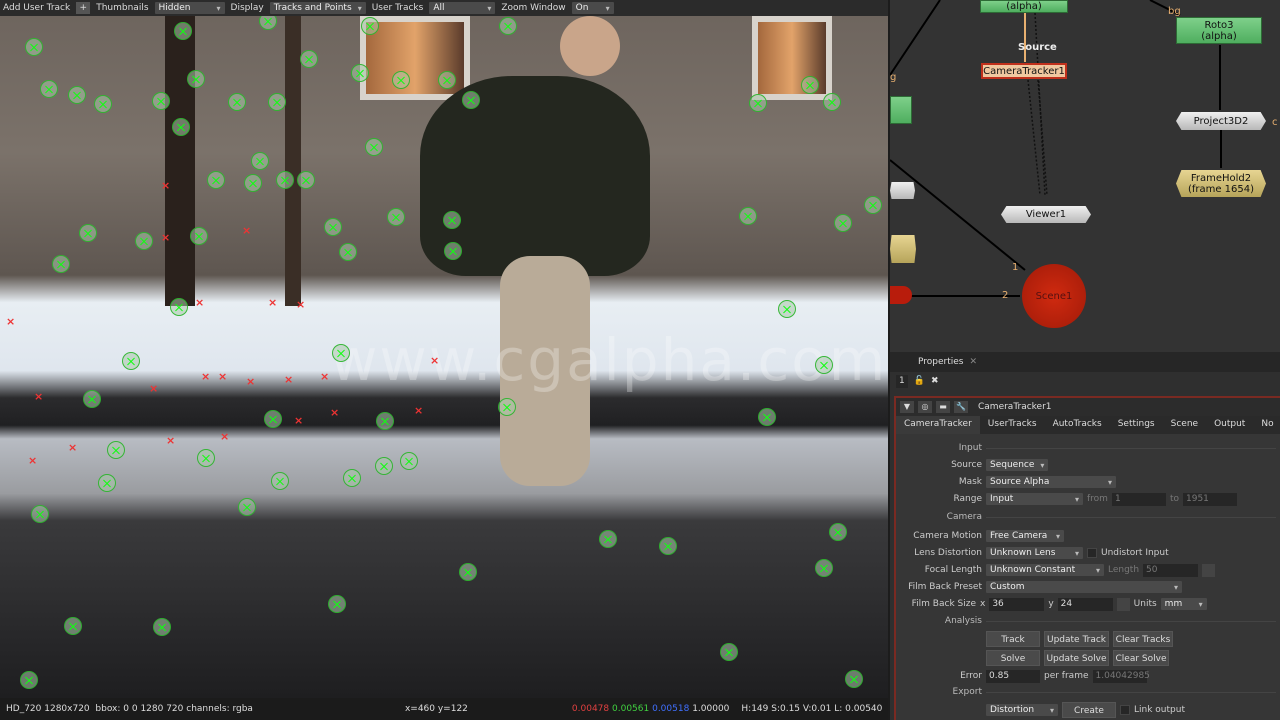 The width and height of the screenshot is (1280, 720). Describe the element at coordinates (907, 407) in the screenshot. I see `collapse-icon: ▼` at that location.